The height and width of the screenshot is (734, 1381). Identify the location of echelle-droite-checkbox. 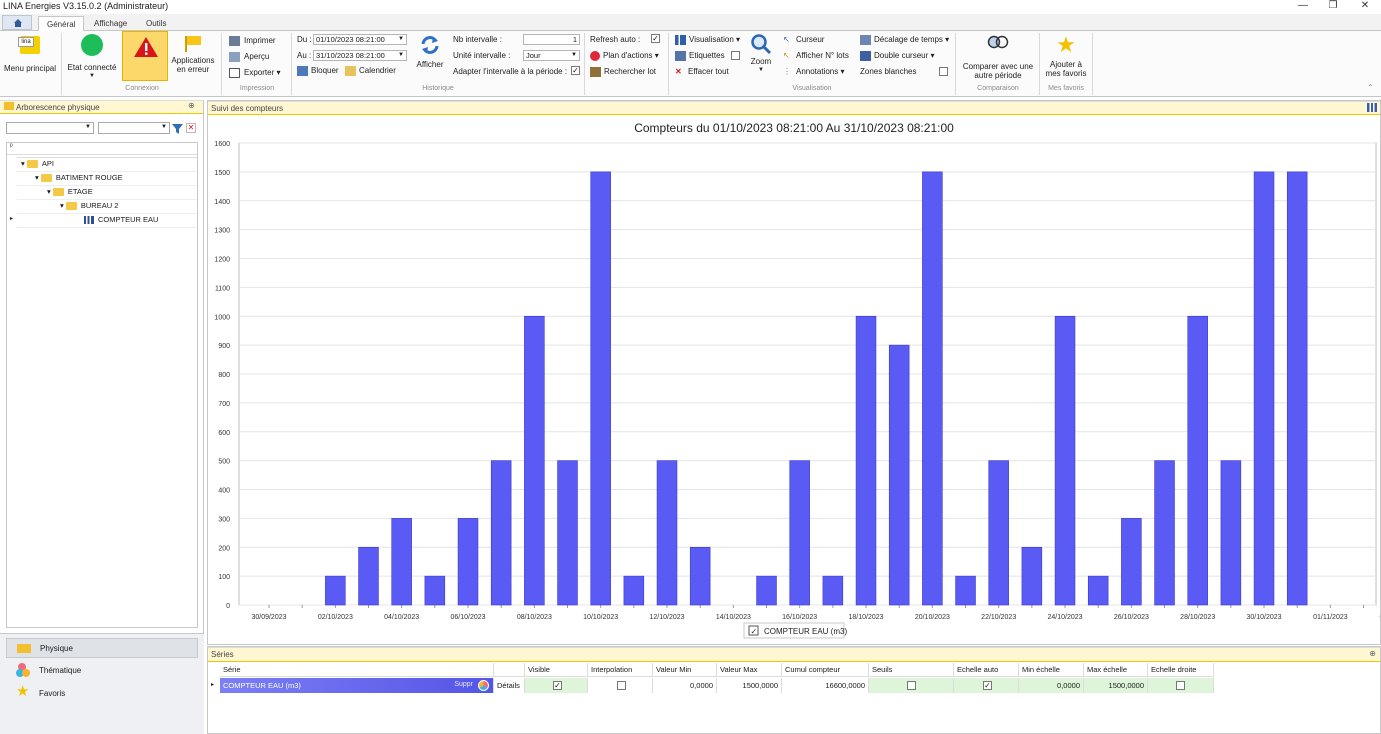
(1180, 685).